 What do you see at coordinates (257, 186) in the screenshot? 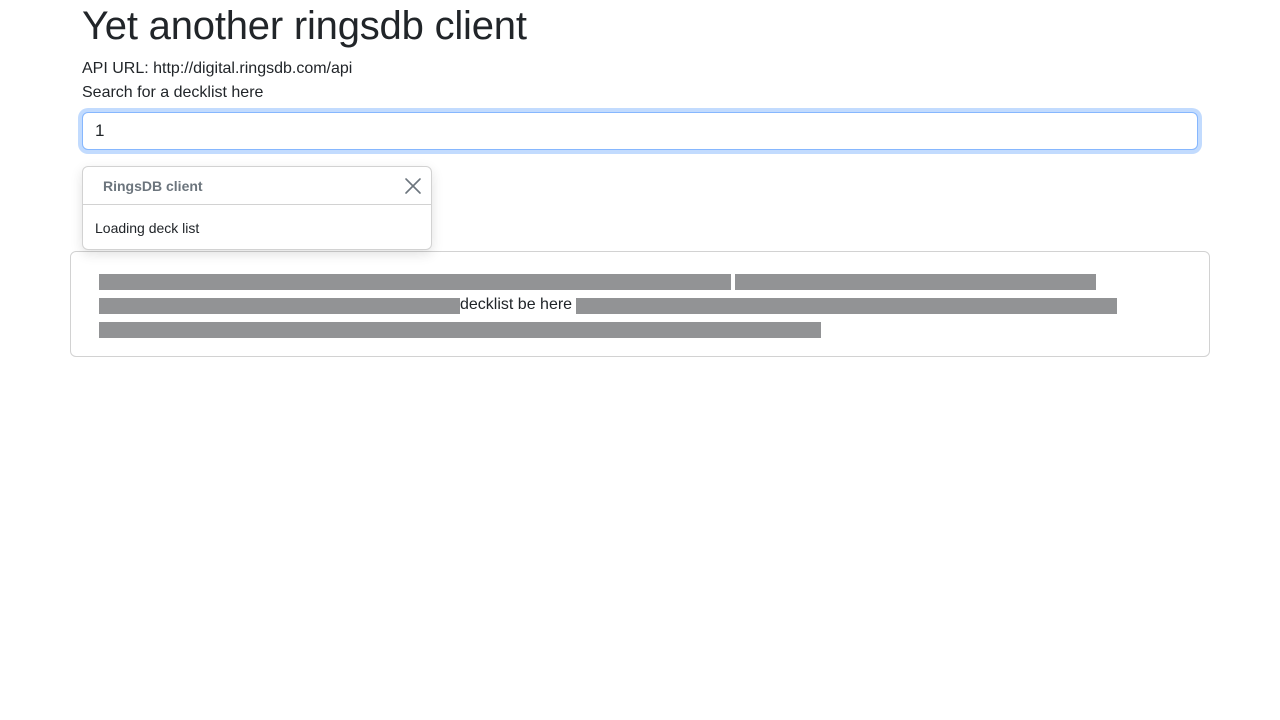
I see `toast-header: RingsDB client` at bounding box center [257, 186].